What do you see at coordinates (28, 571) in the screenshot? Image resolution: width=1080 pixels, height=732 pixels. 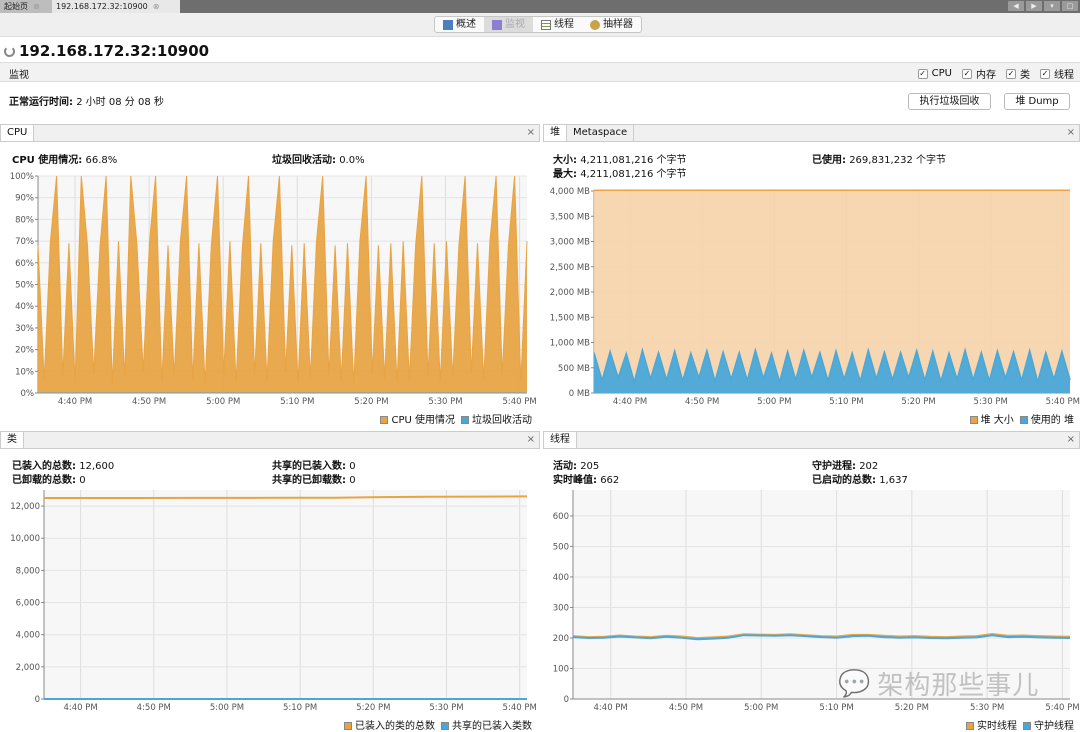 I see `y-tick-label: 8,000` at bounding box center [28, 571].